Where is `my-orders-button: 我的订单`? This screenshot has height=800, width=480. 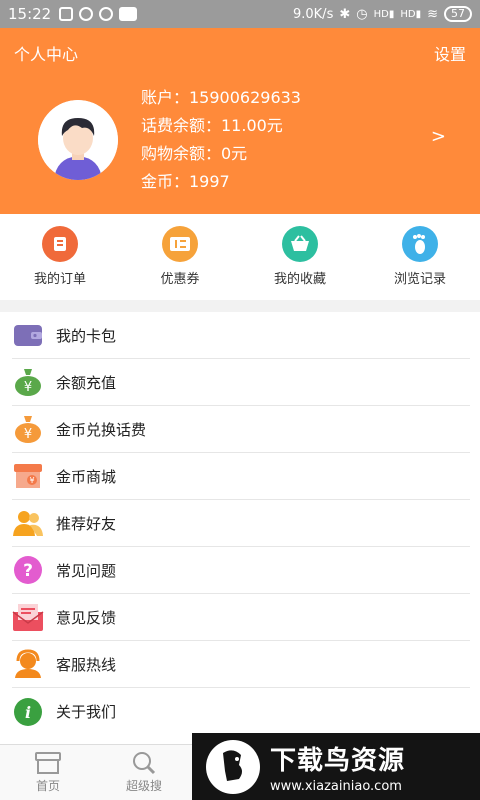 my-orders-button: 我的订单 is located at coordinates (60, 257).